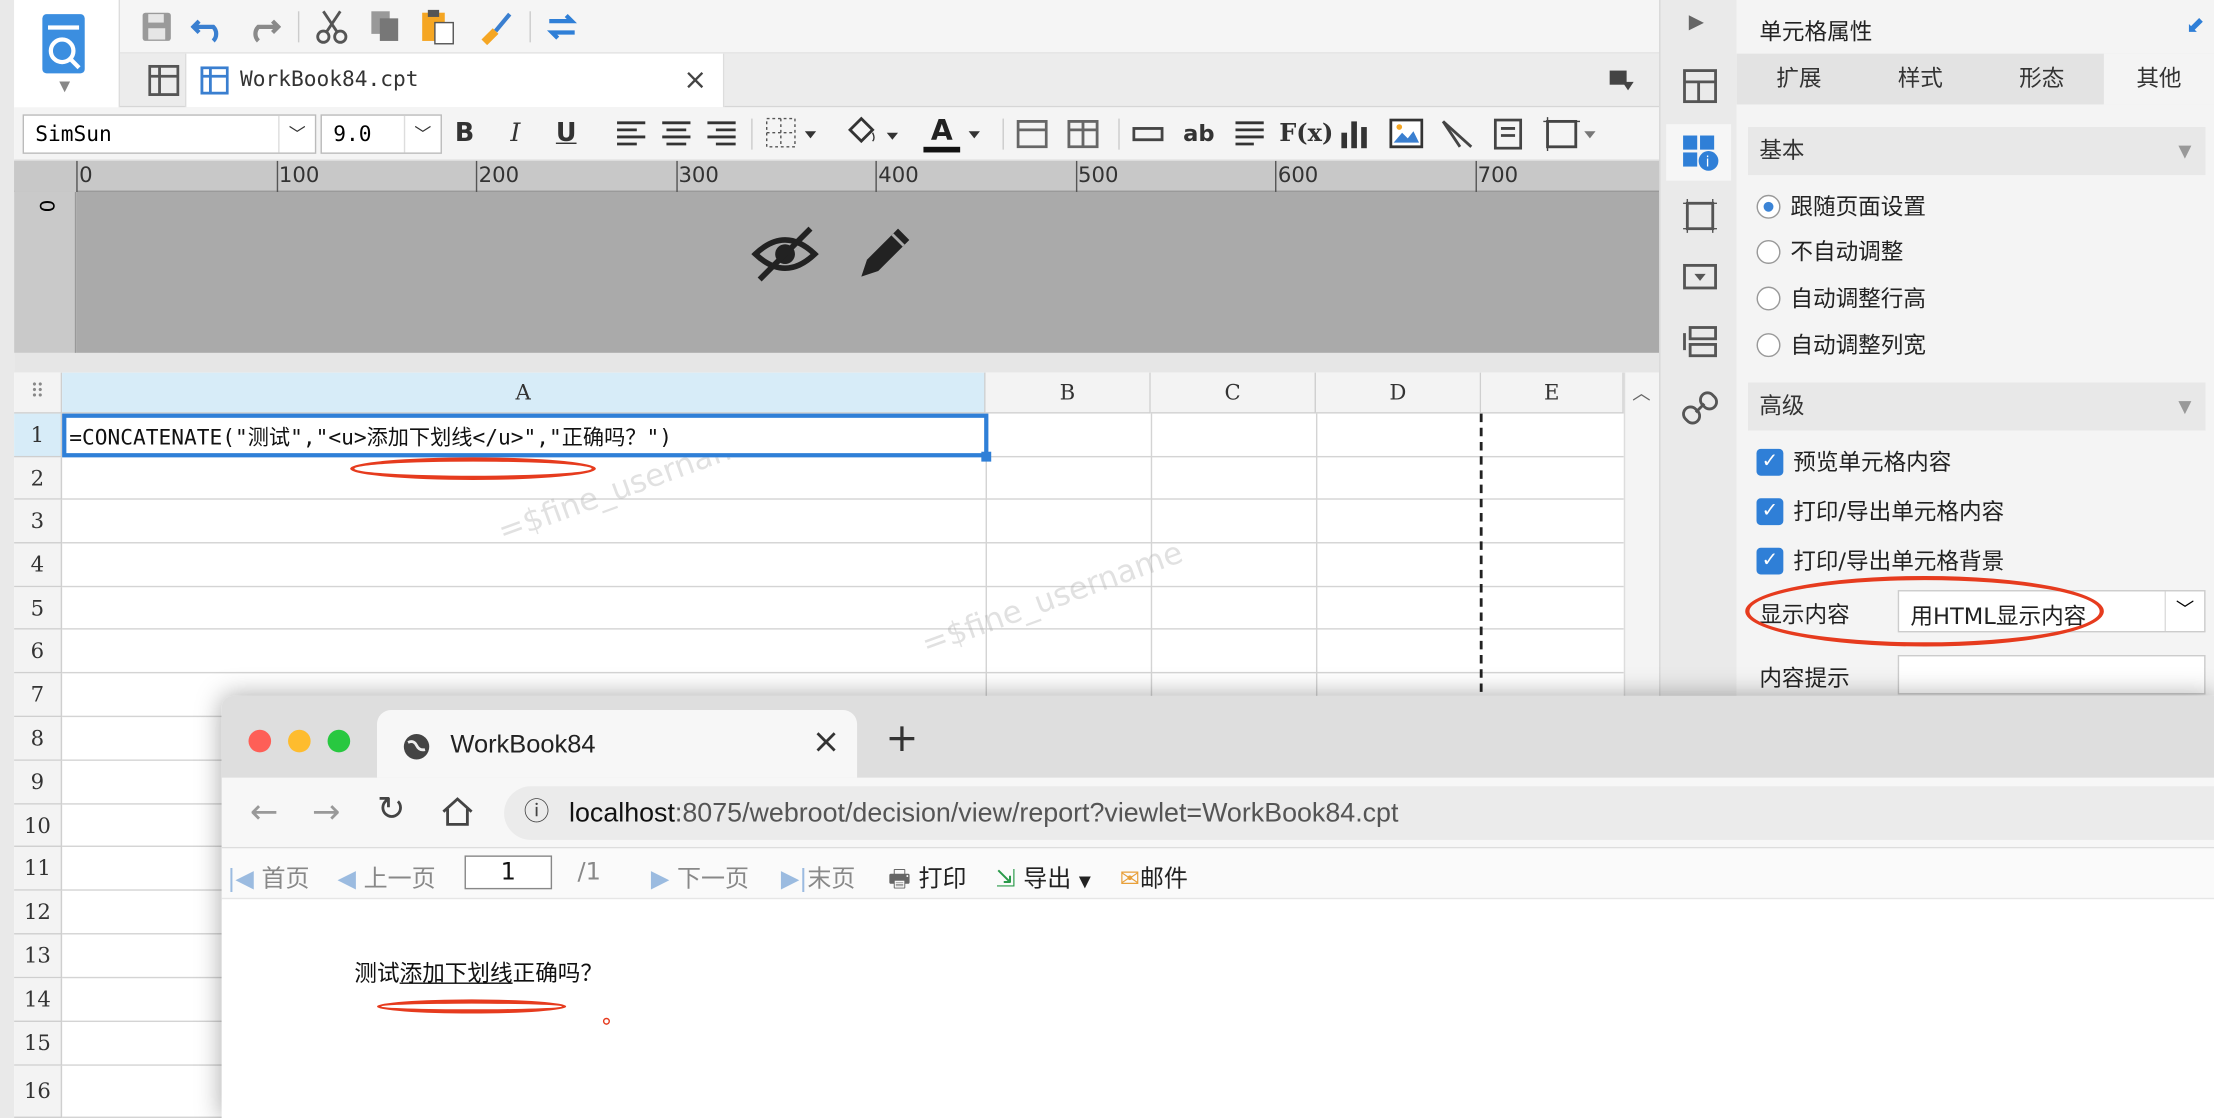  Describe the element at coordinates (1700, 216) in the screenshot. I see `crop-icon` at that location.